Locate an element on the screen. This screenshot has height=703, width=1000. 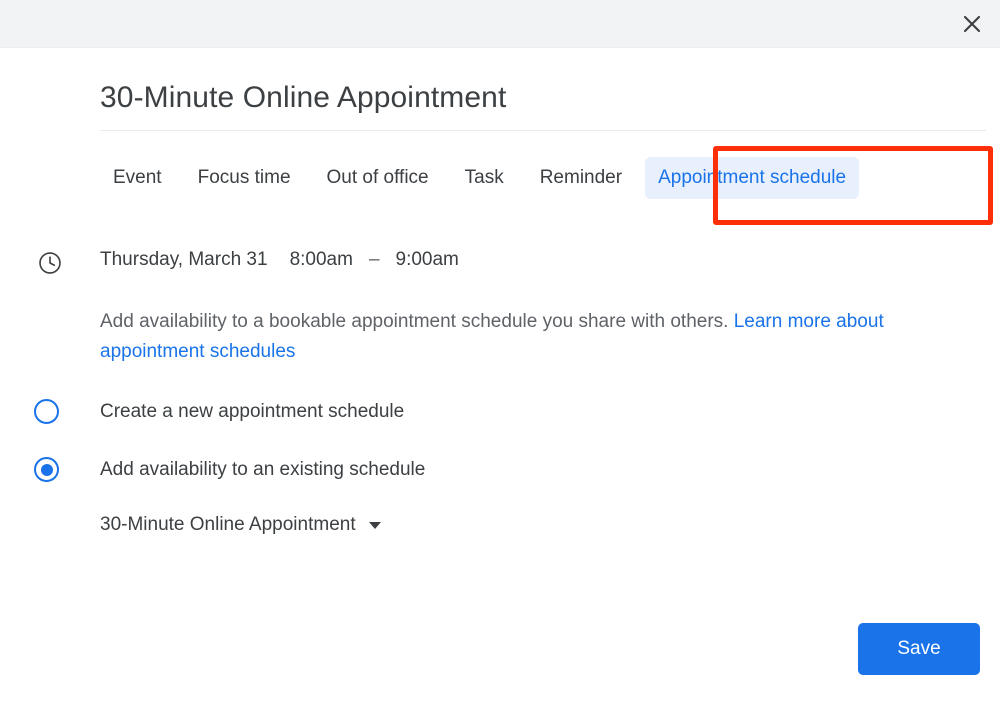
save-button: Save is located at coordinates (919, 649).